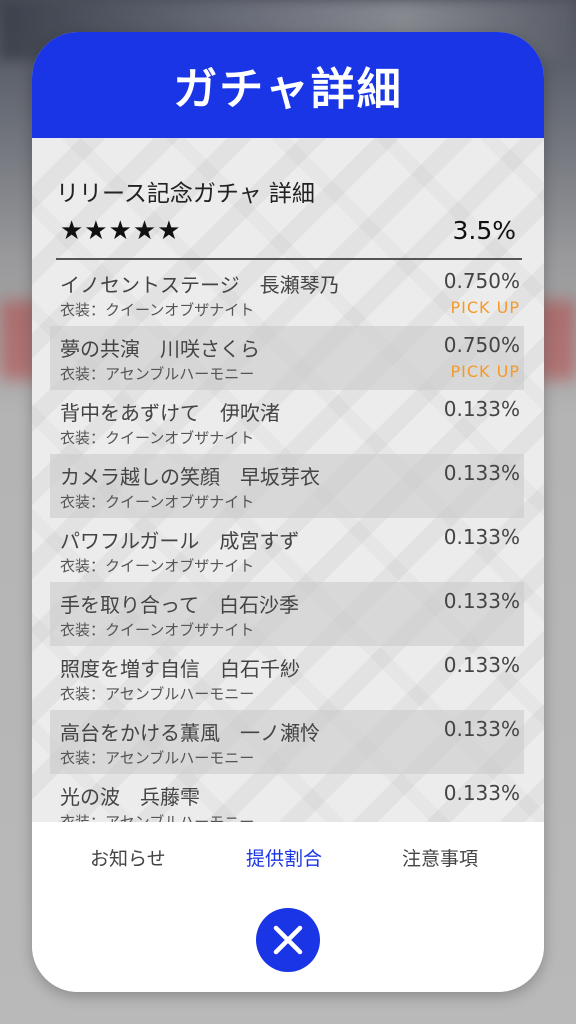 The image size is (576, 1024). I want to click on card-row: 光の波 兵藤雫 衣装：アセンブルハーモニー 0.133%, so click(287, 798).